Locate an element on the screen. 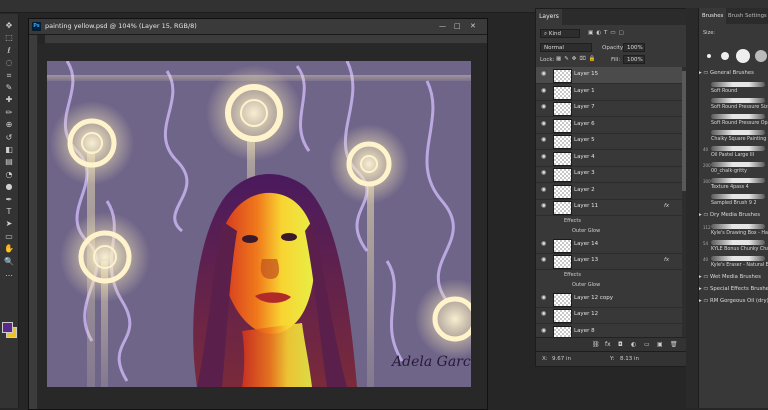  fx-icon: fx is located at coordinates (666, 206).